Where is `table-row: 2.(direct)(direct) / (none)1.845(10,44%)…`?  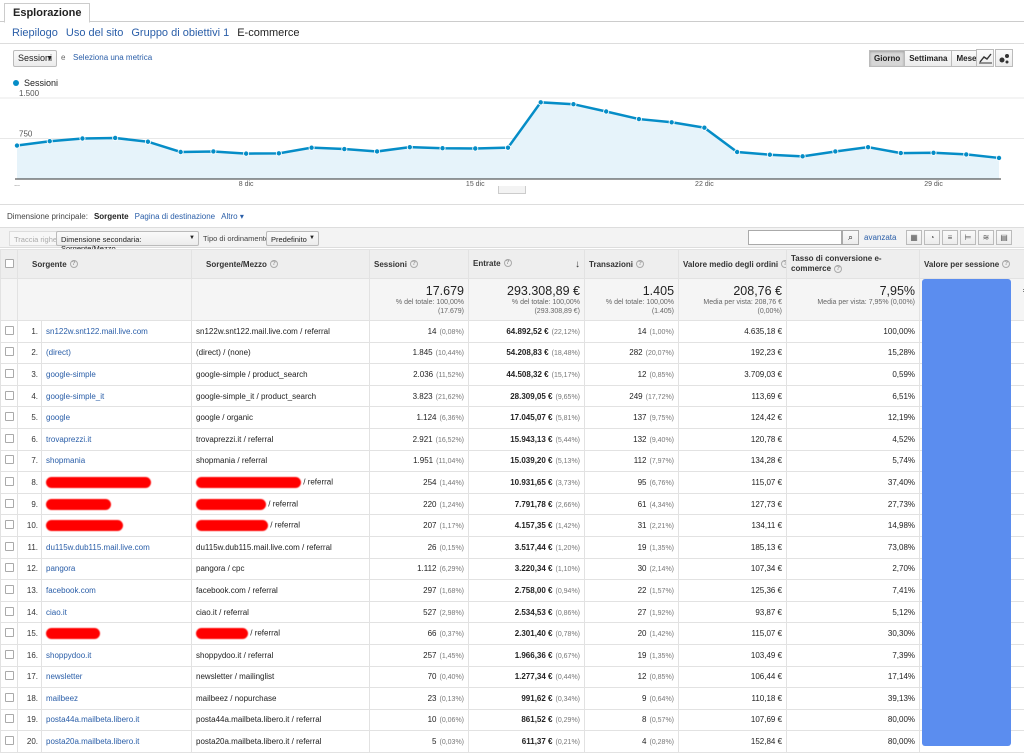
table-row: 2.(direct)(direct) / (none)1.845(10,44%)… is located at coordinates (512, 353).